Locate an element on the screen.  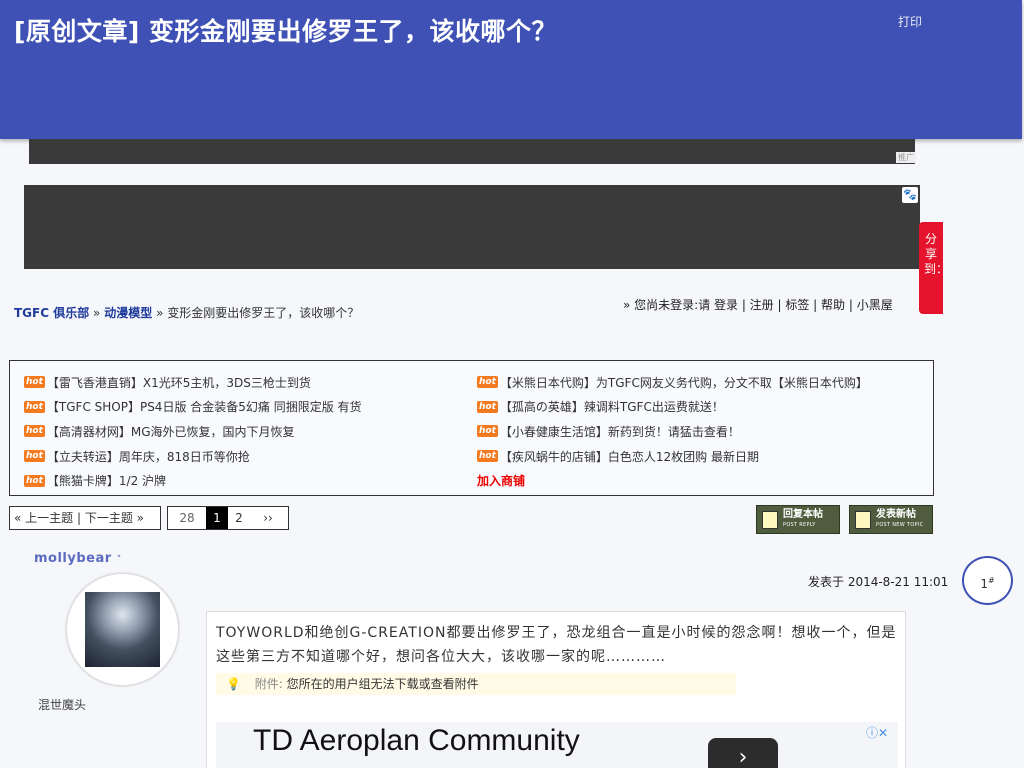
pagination: 28 1 2 ›› is located at coordinates (228, 518).